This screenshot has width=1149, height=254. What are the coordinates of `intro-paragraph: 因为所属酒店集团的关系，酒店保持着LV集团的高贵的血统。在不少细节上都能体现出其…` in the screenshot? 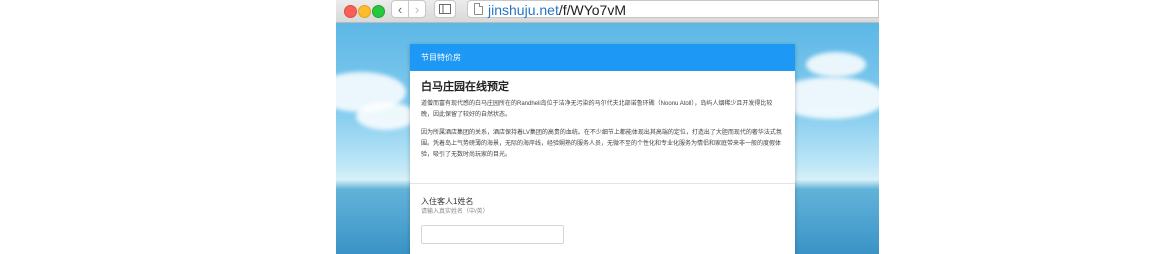 It's located at (601, 144).